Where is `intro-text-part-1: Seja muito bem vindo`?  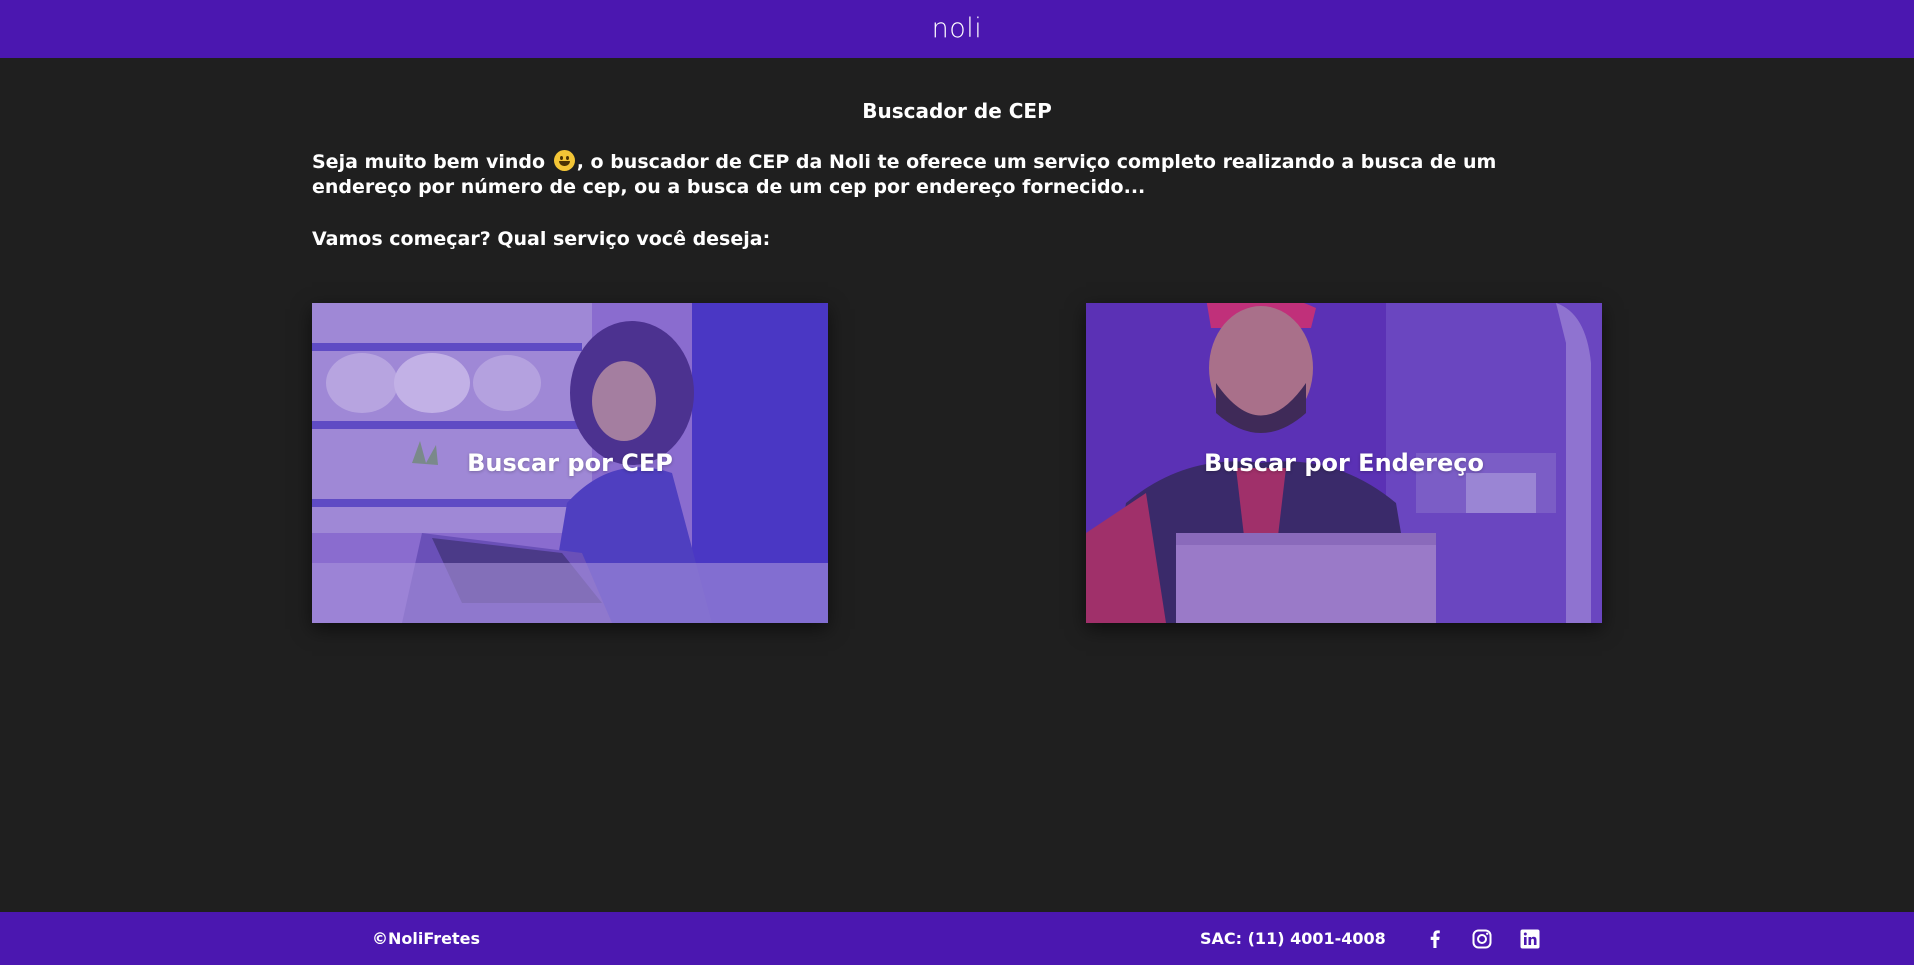 intro-text-part-1: Seja muito bem vindo is located at coordinates (432, 162).